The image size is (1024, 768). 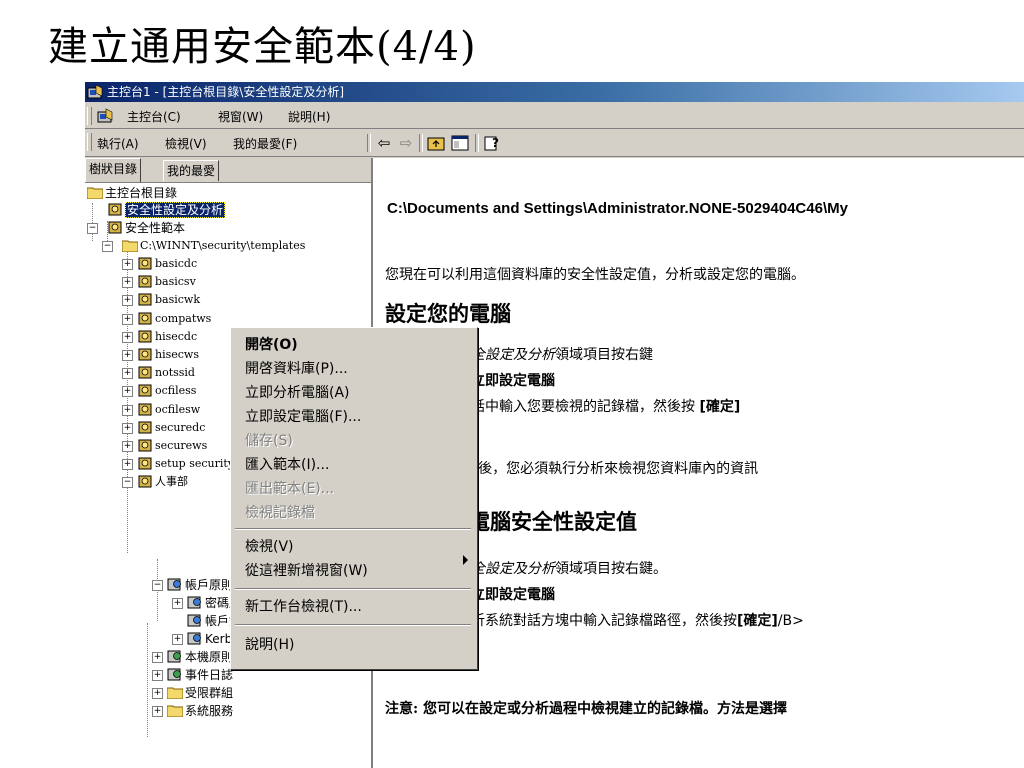 What do you see at coordinates (175, 282) in the screenshot?
I see `tree-template-label: basicsv` at bounding box center [175, 282].